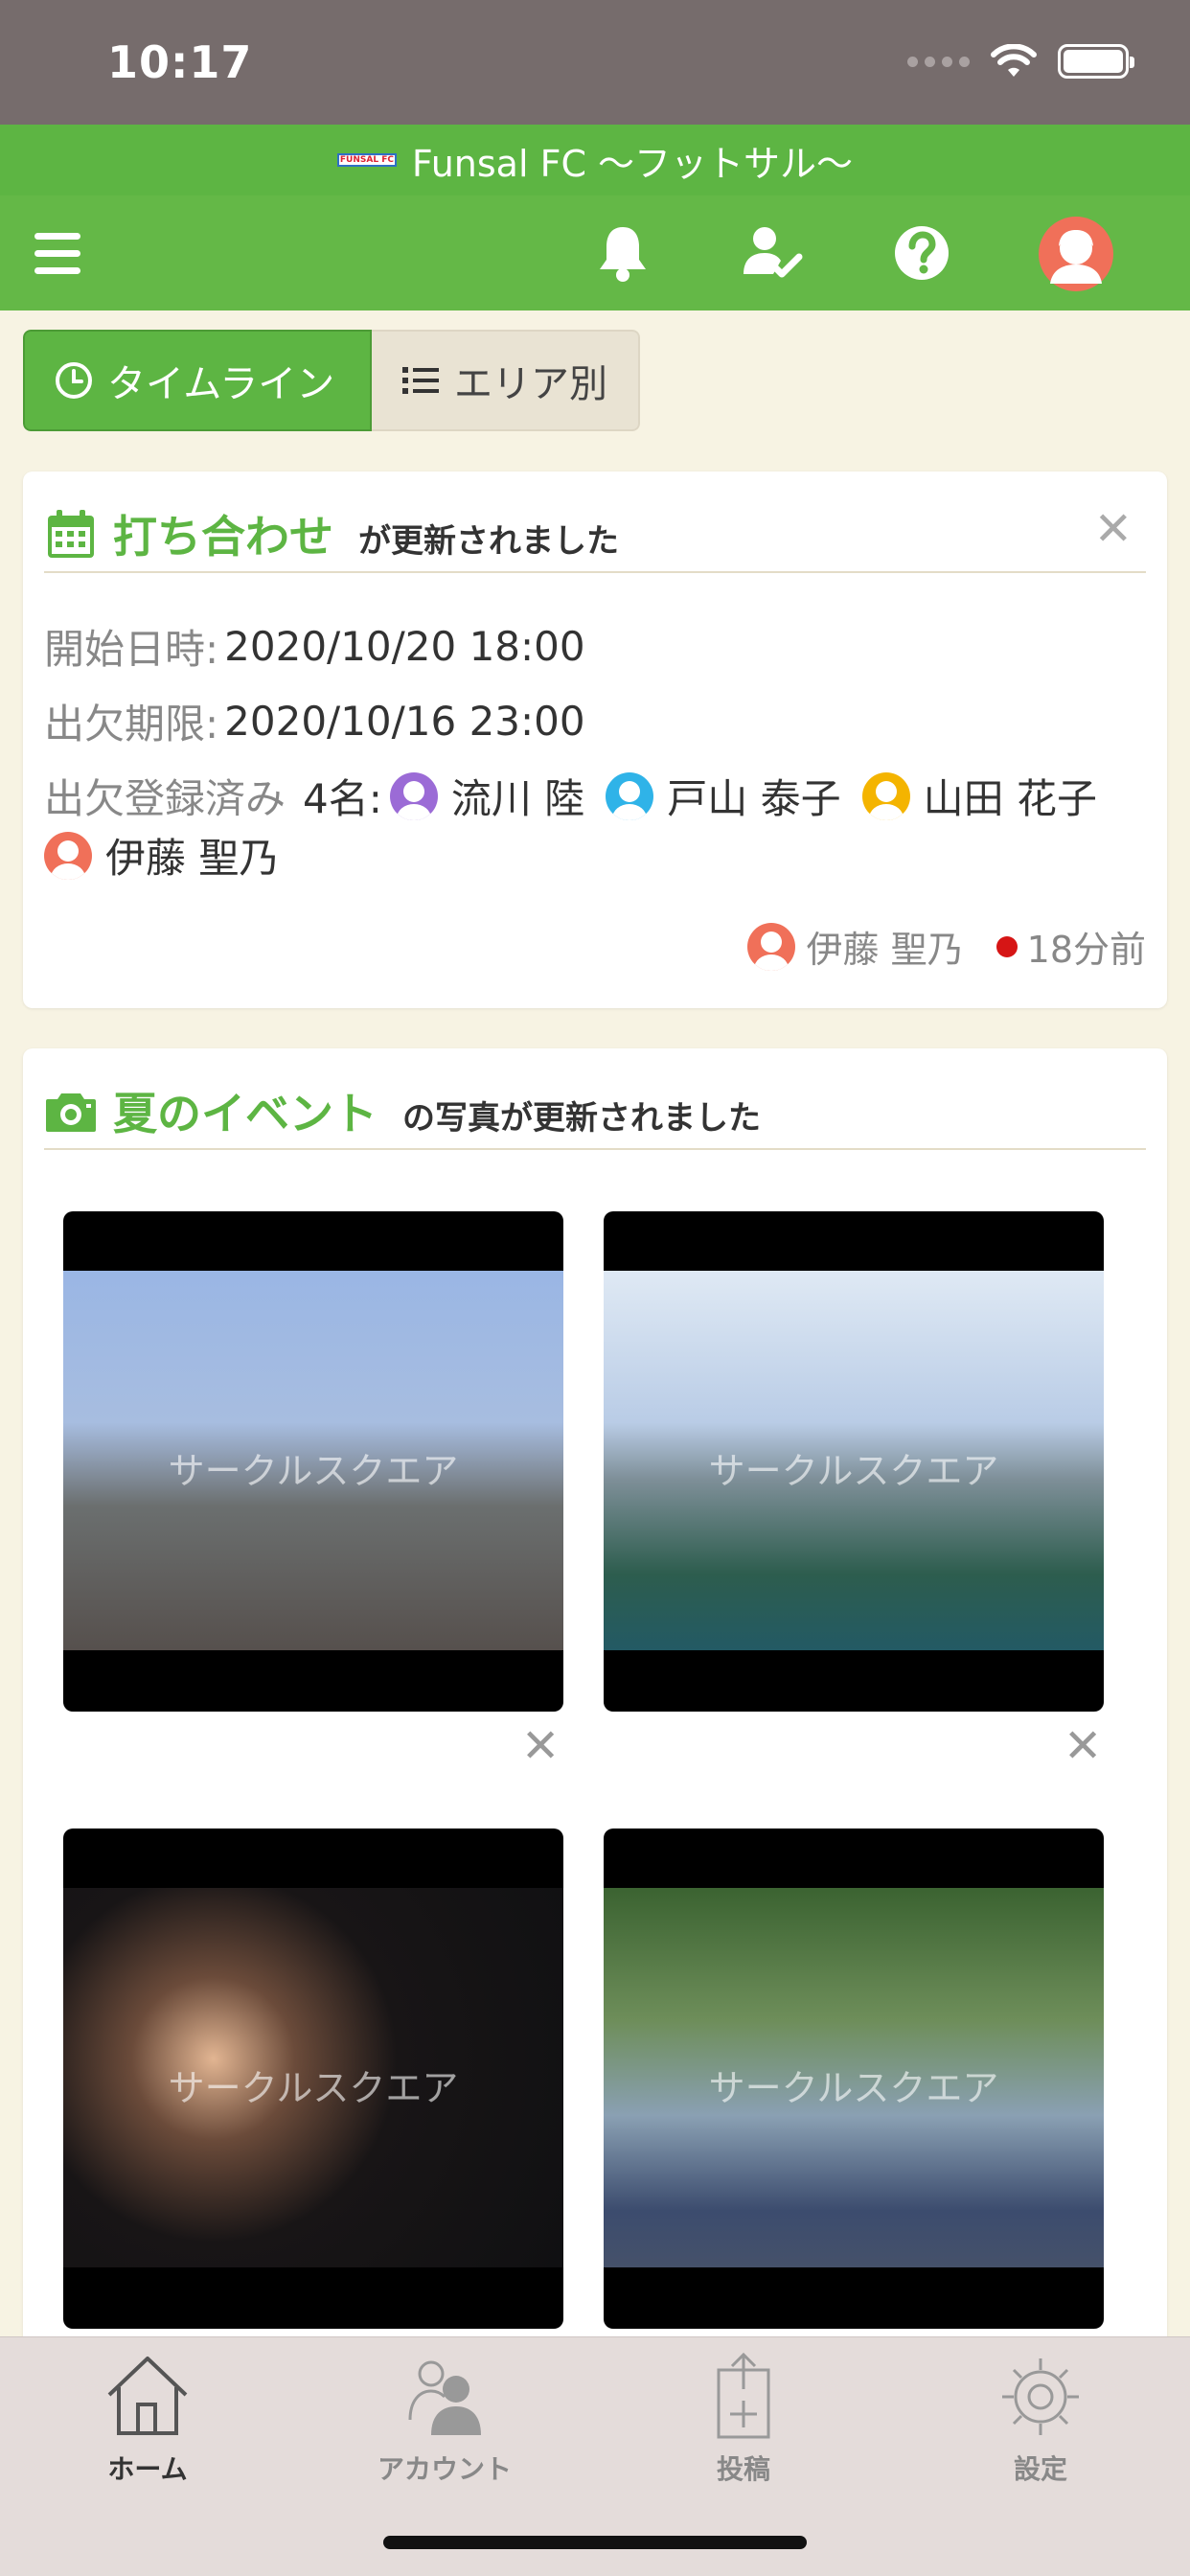 This screenshot has height=2576, width=1190. What do you see at coordinates (595, 63) in the screenshot?
I see `status-bar: 10:17` at bounding box center [595, 63].